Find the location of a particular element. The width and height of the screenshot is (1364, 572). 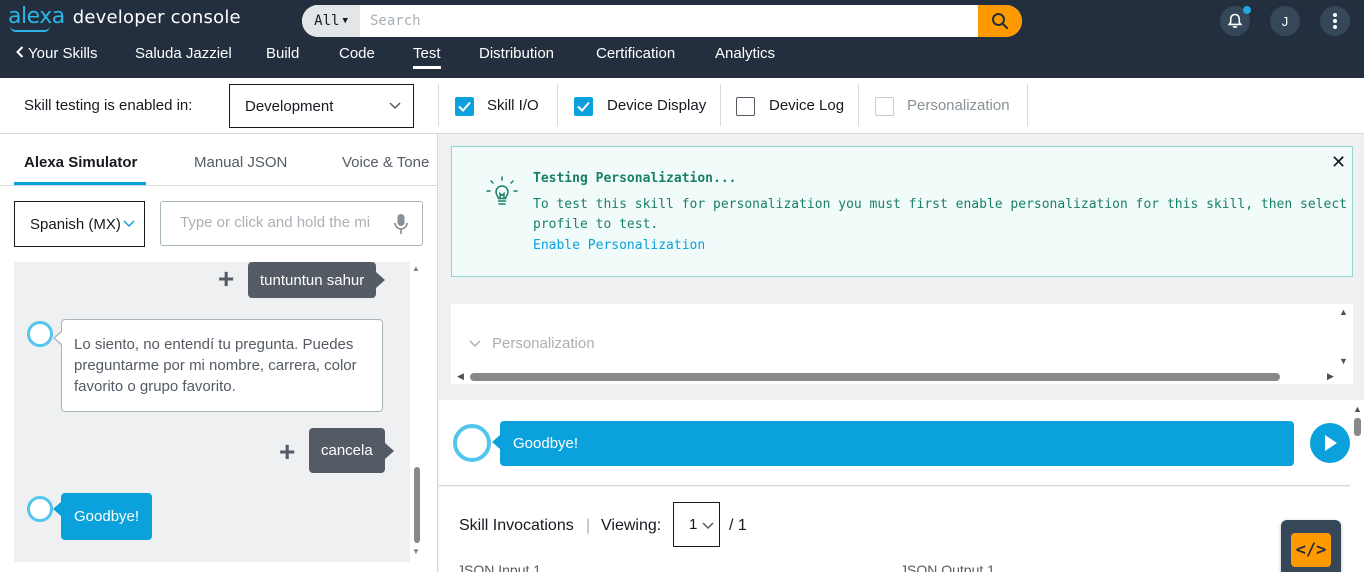

device-log-label: Device Log is located at coordinates (806, 105).